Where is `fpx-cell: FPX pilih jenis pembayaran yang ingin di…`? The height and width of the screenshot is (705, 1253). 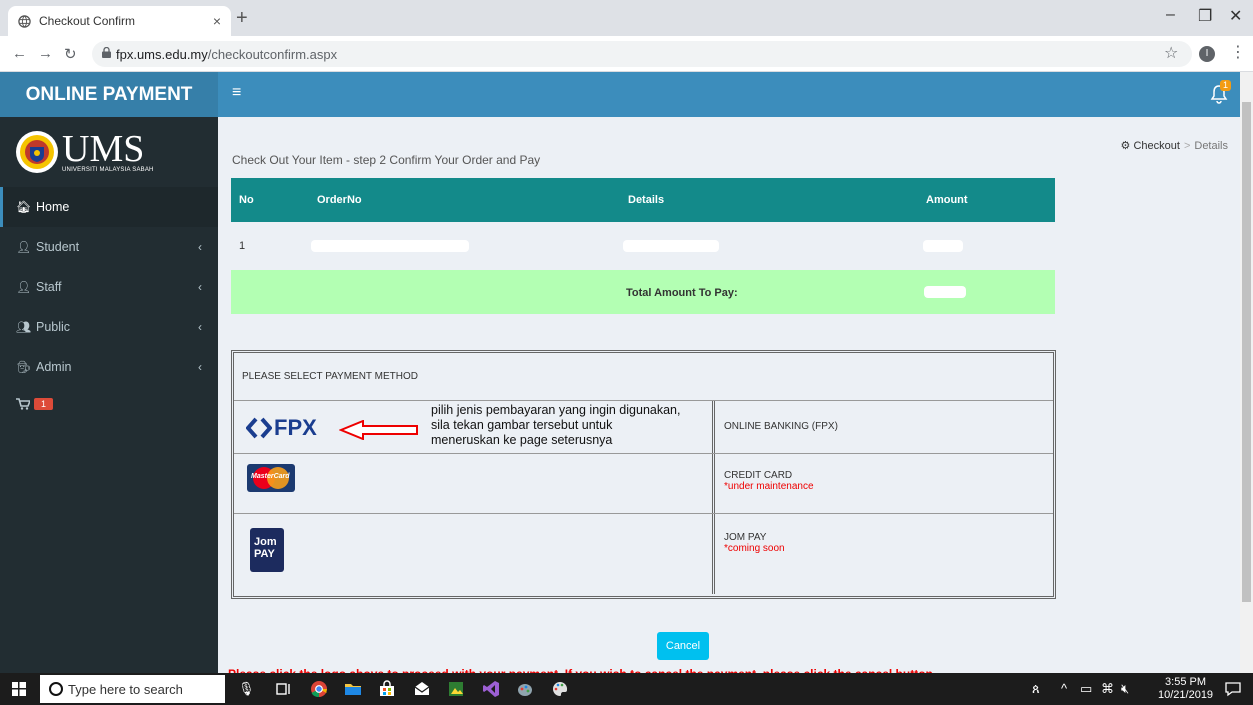 fpx-cell: FPX pilih jenis pembayaran yang ingin di… is located at coordinates (474, 427).